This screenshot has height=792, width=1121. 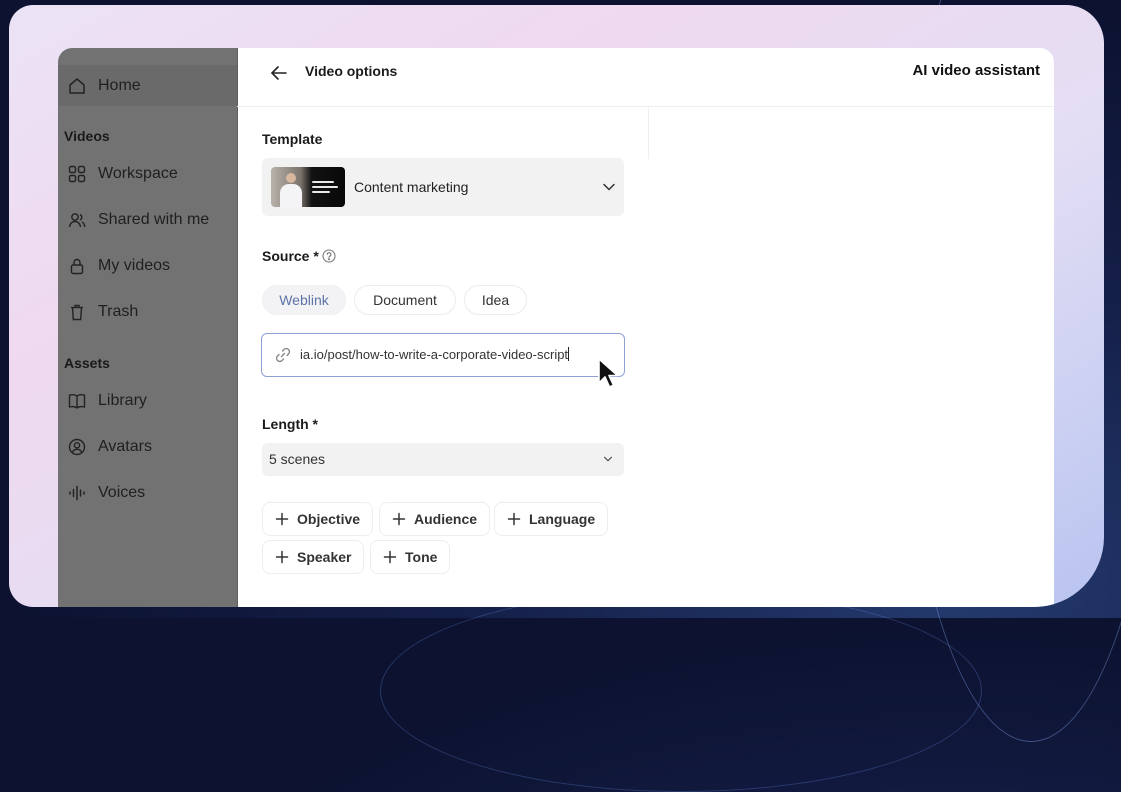 I want to click on template-thumbnail, so click(x=308, y=187).